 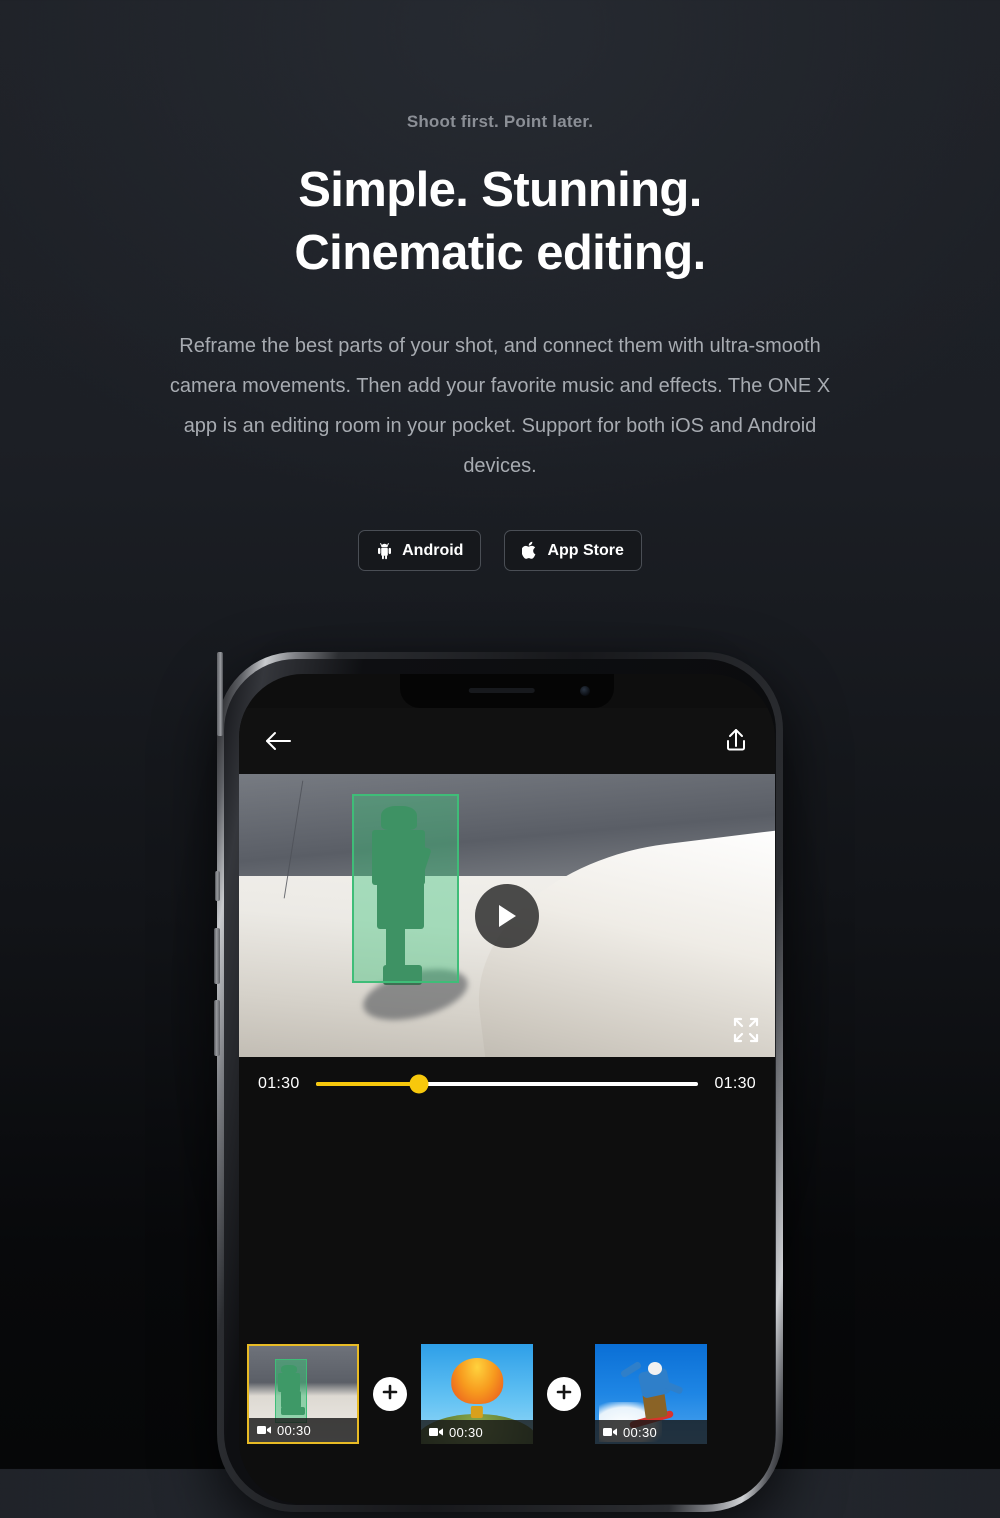 I want to click on clip-2-duration: 00:30, so click(x=477, y=1432).